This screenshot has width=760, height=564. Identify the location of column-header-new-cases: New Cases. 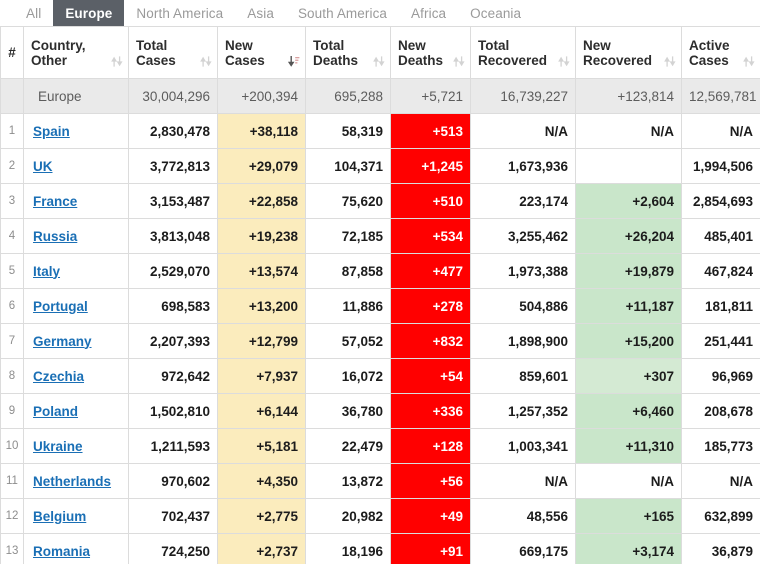
(261, 52).